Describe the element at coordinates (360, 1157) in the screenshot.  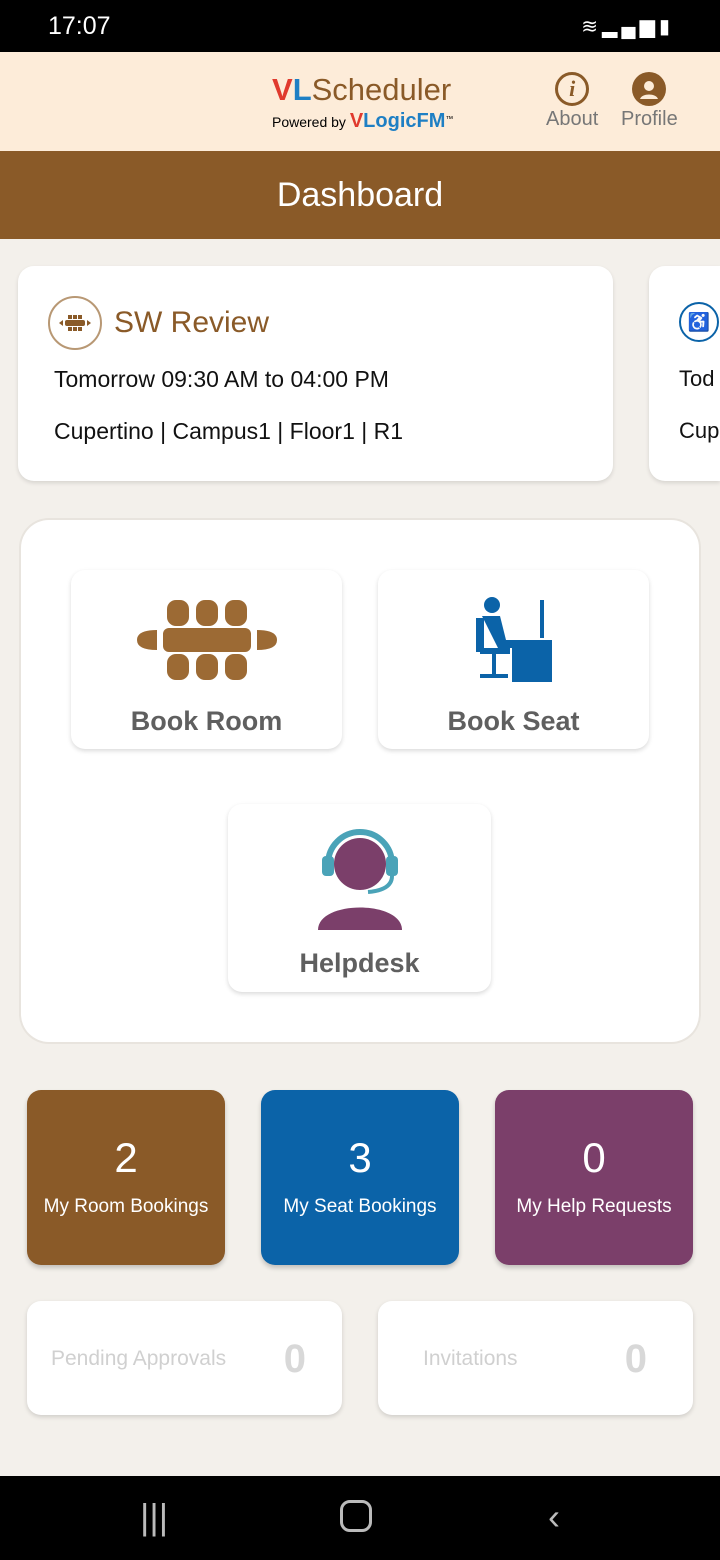
I see `seat-bookings-count: 3` at that location.